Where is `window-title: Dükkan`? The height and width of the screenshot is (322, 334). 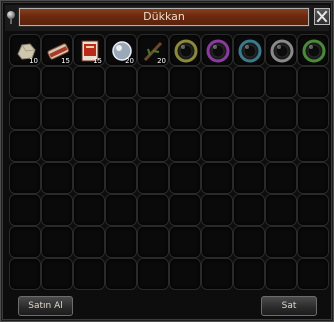 window-title: Dükkan is located at coordinates (164, 17).